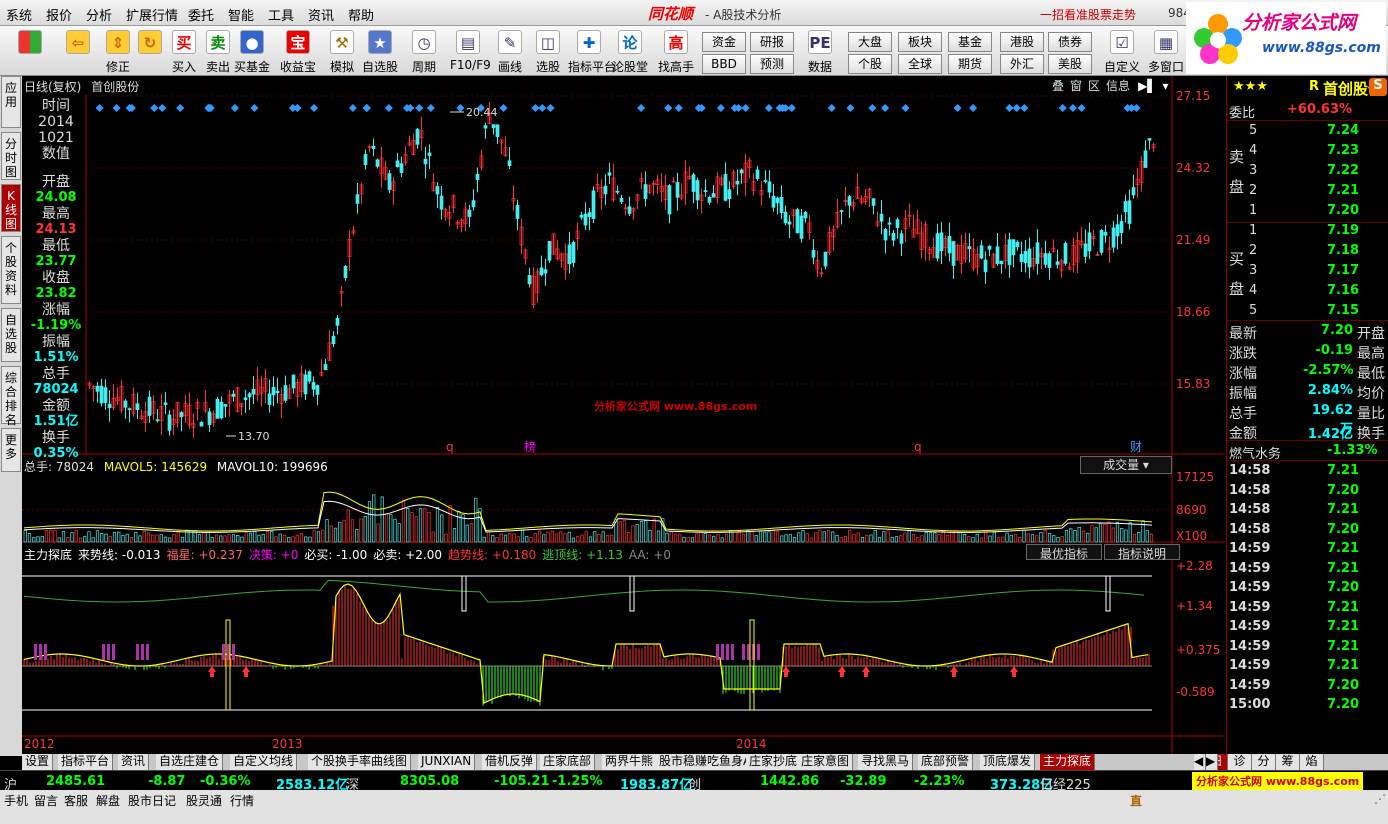 This screenshot has height=824, width=1388. I want to click on menu-item-6: 工具, so click(281, 14).